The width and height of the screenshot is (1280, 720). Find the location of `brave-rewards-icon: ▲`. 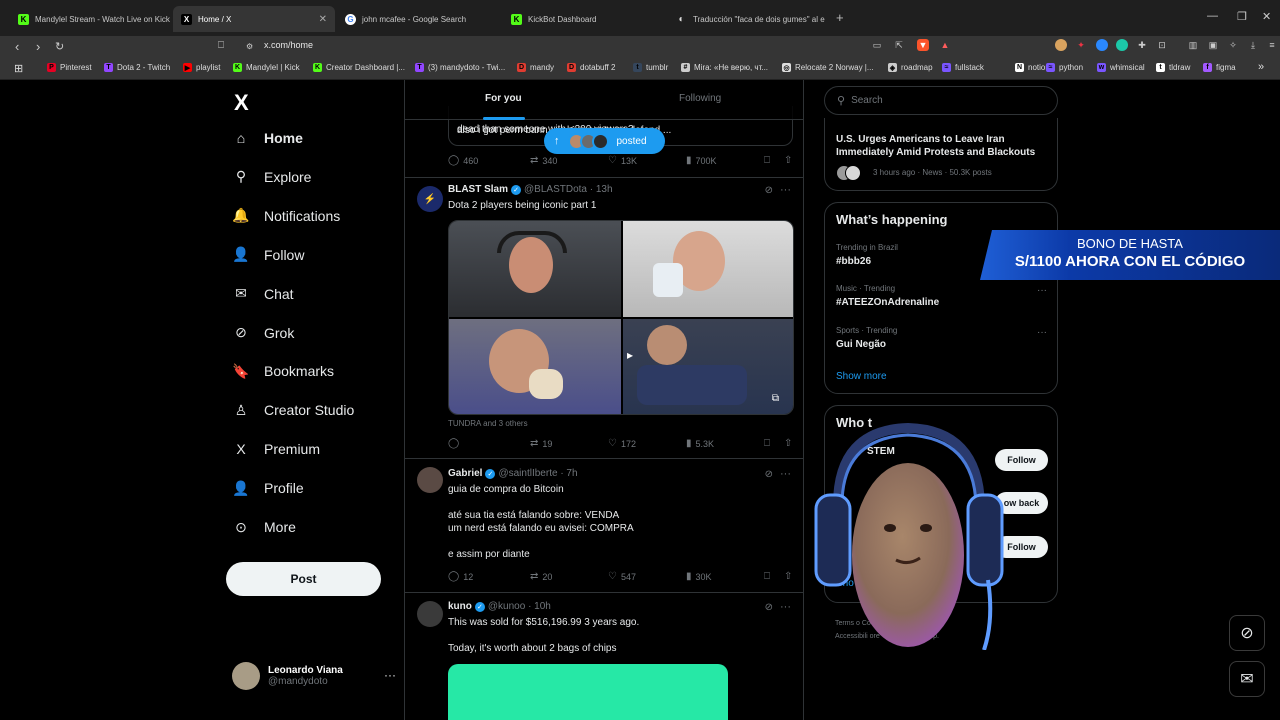

brave-rewards-icon: ▲ is located at coordinates (945, 45).